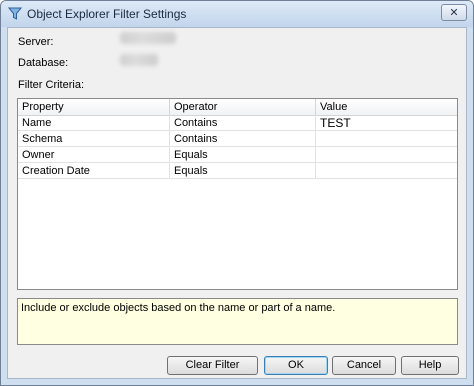 This screenshot has width=474, height=386. What do you see at coordinates (243, 107) in the screenshot?
I see `column-header-operator: Operator` at bounding box center [243, 107].